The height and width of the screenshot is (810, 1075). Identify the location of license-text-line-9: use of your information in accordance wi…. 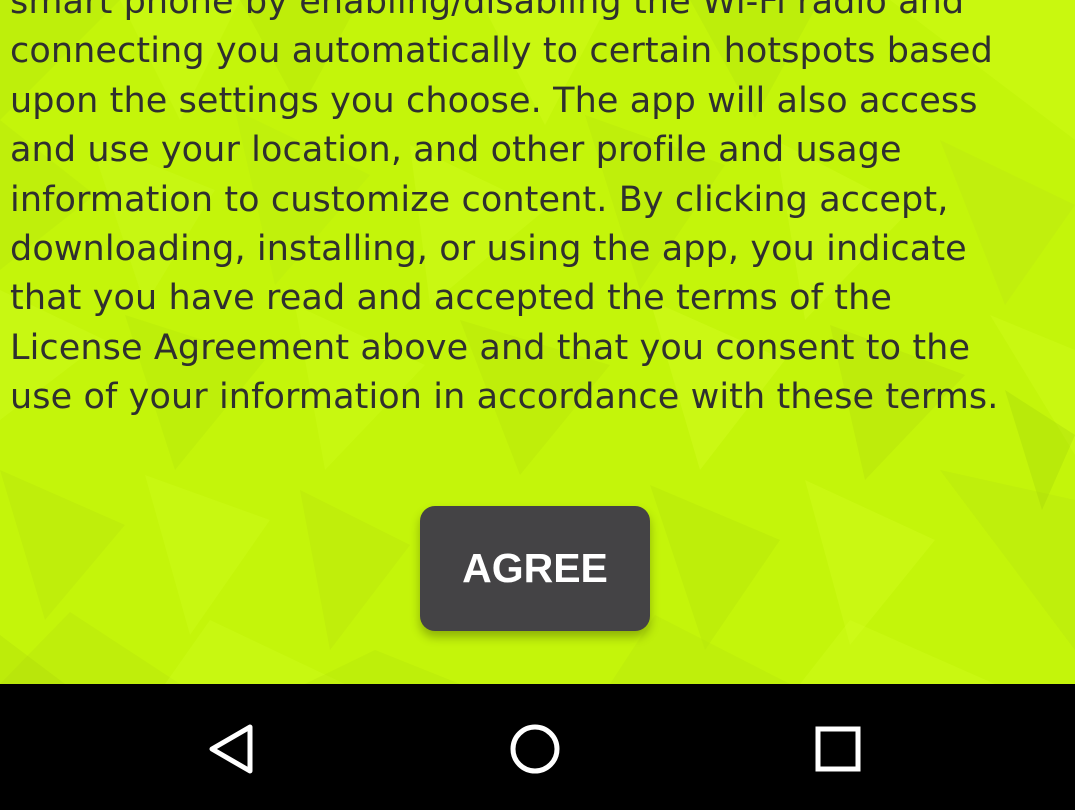
(504, 397).